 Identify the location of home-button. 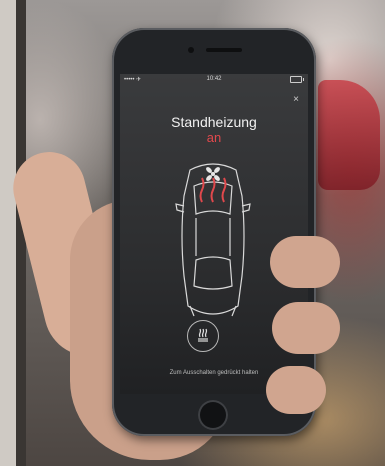
(213, 415).